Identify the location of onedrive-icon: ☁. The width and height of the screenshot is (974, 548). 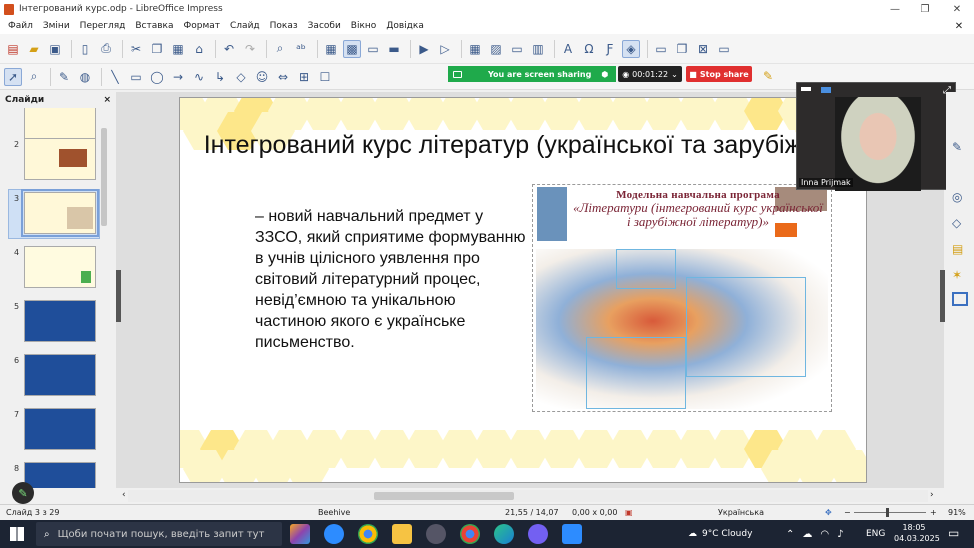
(807, 534).